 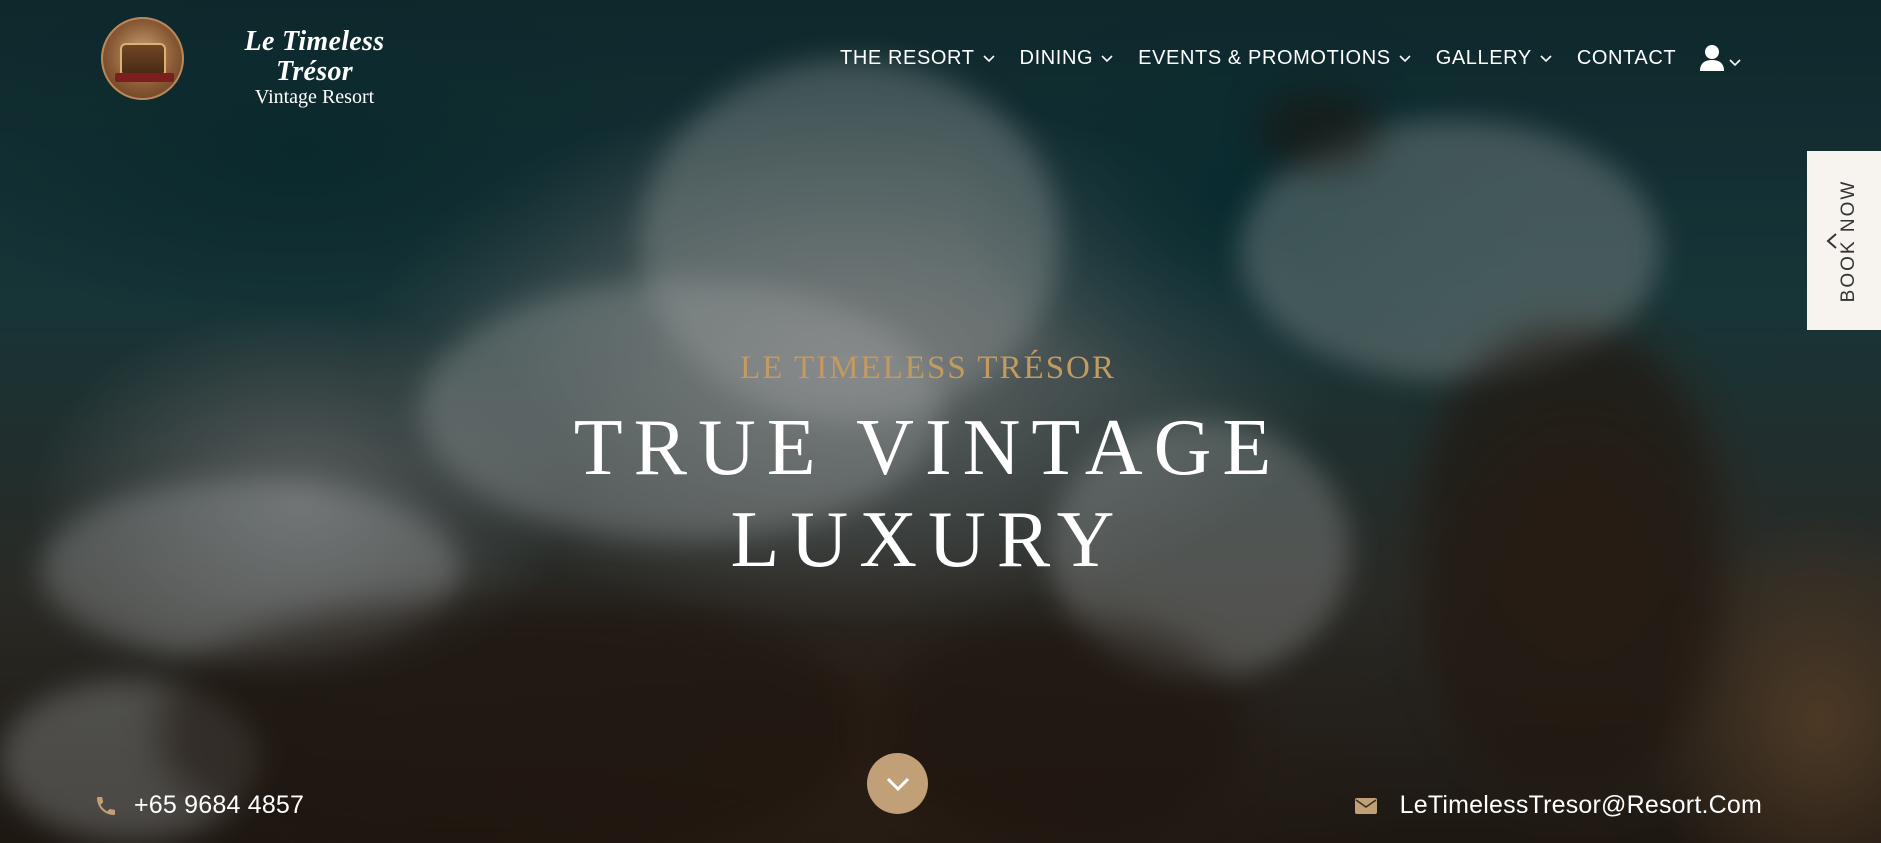 I want to click on nav-item-label: THE RESORT, so click(x=907, y=57).